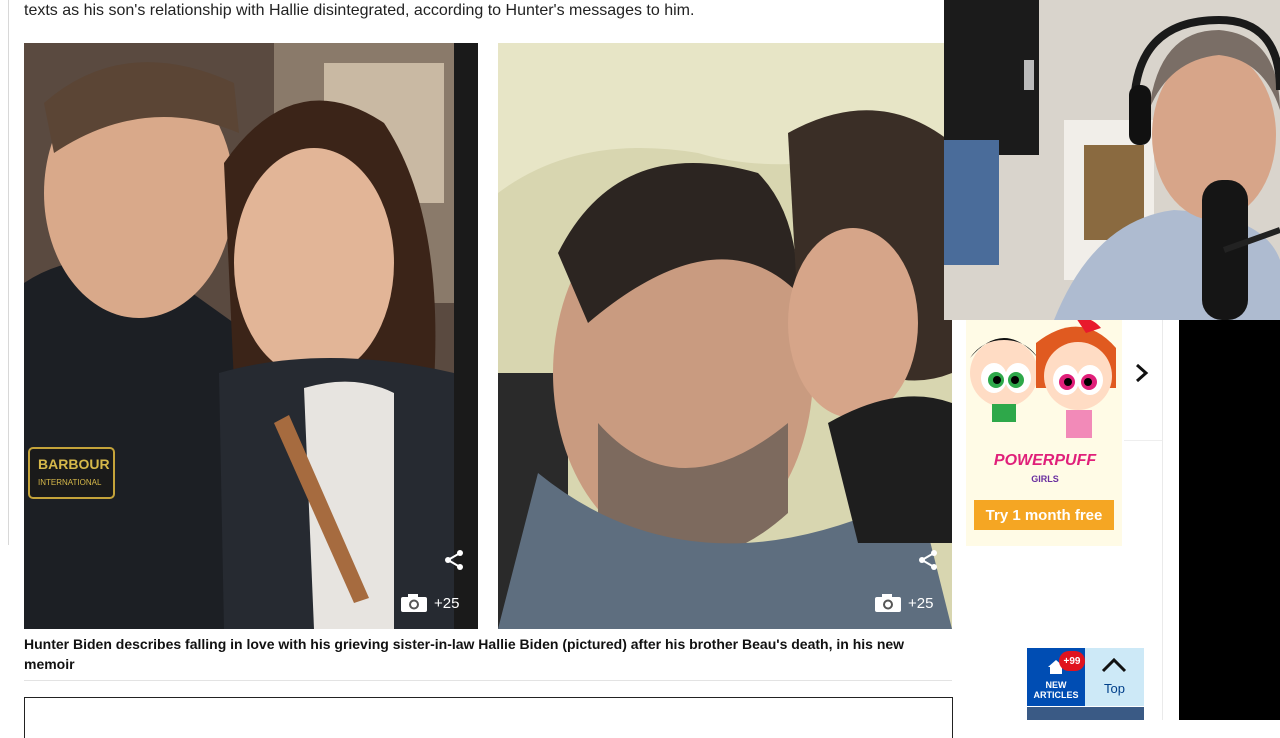 This screenshot has width=1280, height=738. What do you see at coordinates (903, 603) in the screenshot?
I see `gallery-button-2: +25` at bounding box center [903, 603].